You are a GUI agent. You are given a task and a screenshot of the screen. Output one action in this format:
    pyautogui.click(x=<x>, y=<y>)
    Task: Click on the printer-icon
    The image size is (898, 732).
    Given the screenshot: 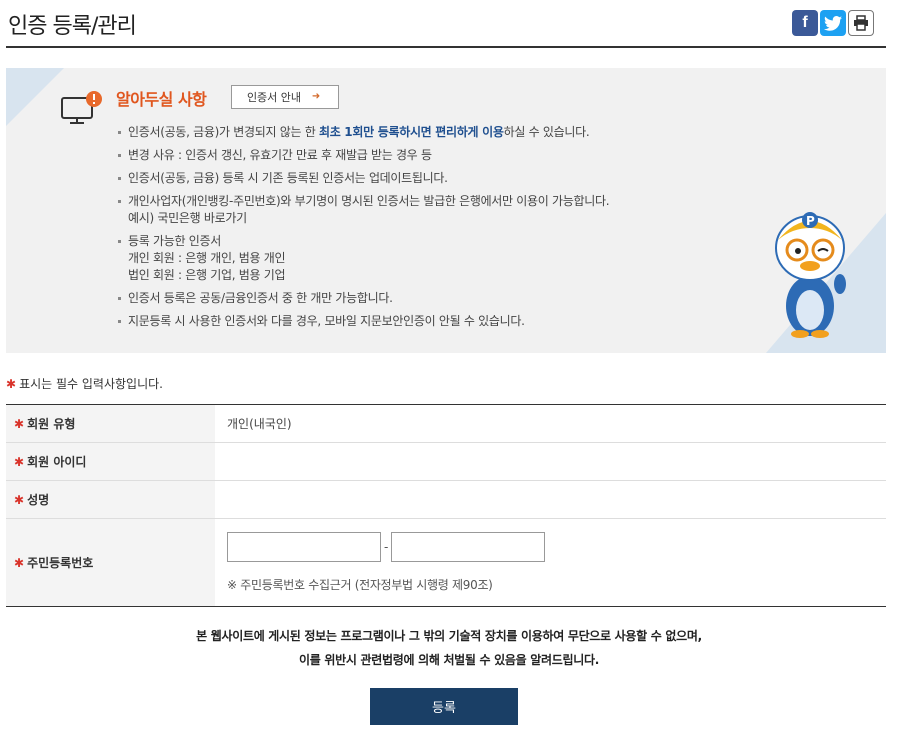 What is the action you would take?
    pyautogui.click(x=861, y=23)
    